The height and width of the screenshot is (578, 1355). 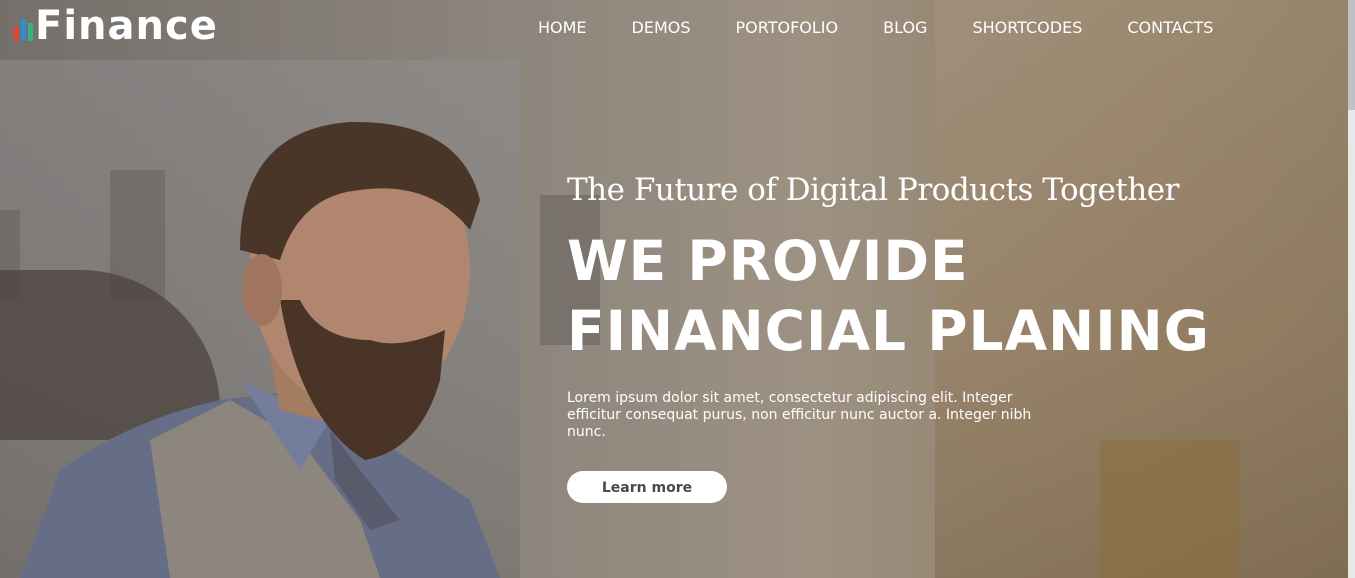 I want to click on nav-home: HOME, so click(x=562, y=27).